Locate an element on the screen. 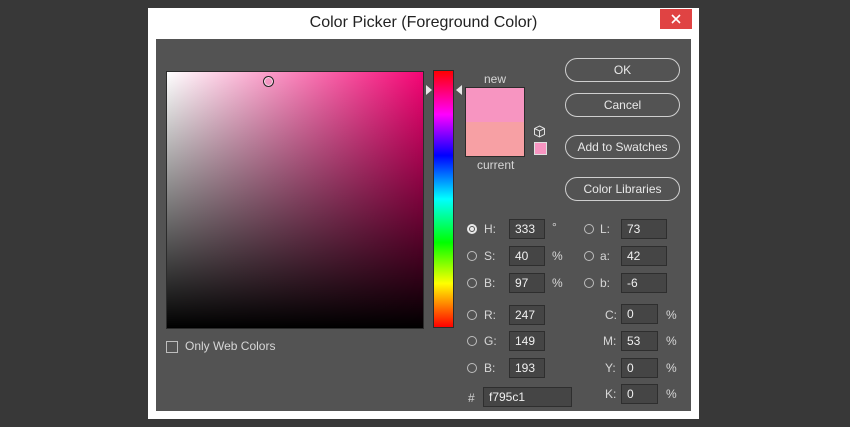  hue-slider-handle-left is located at coordinates (429, 90).